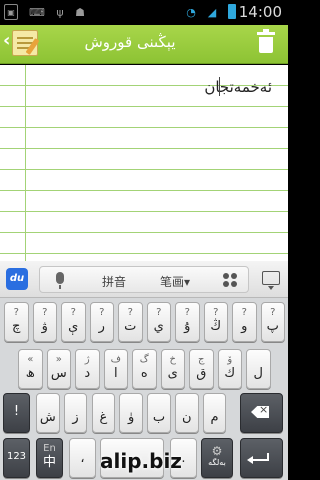 The width and height of the screenshot is (320, 480). Describe the element at coordinates (172, 359) in the screenshot. I see `key-secondary-label: خ` at that location.